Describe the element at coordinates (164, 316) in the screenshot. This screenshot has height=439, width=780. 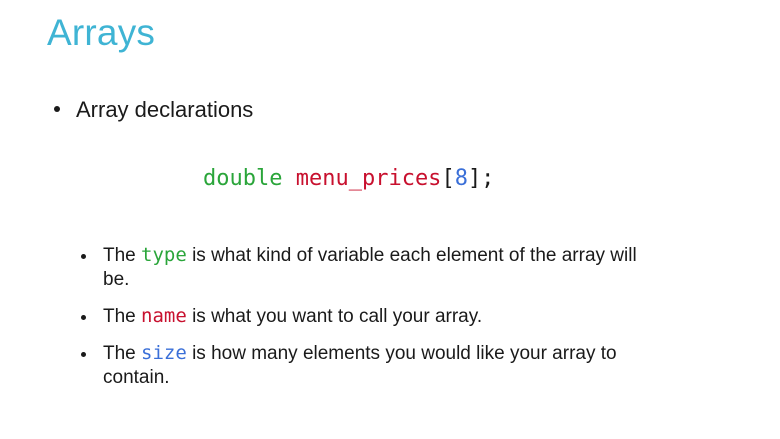
I see `item-keyword-name: name` at that location.